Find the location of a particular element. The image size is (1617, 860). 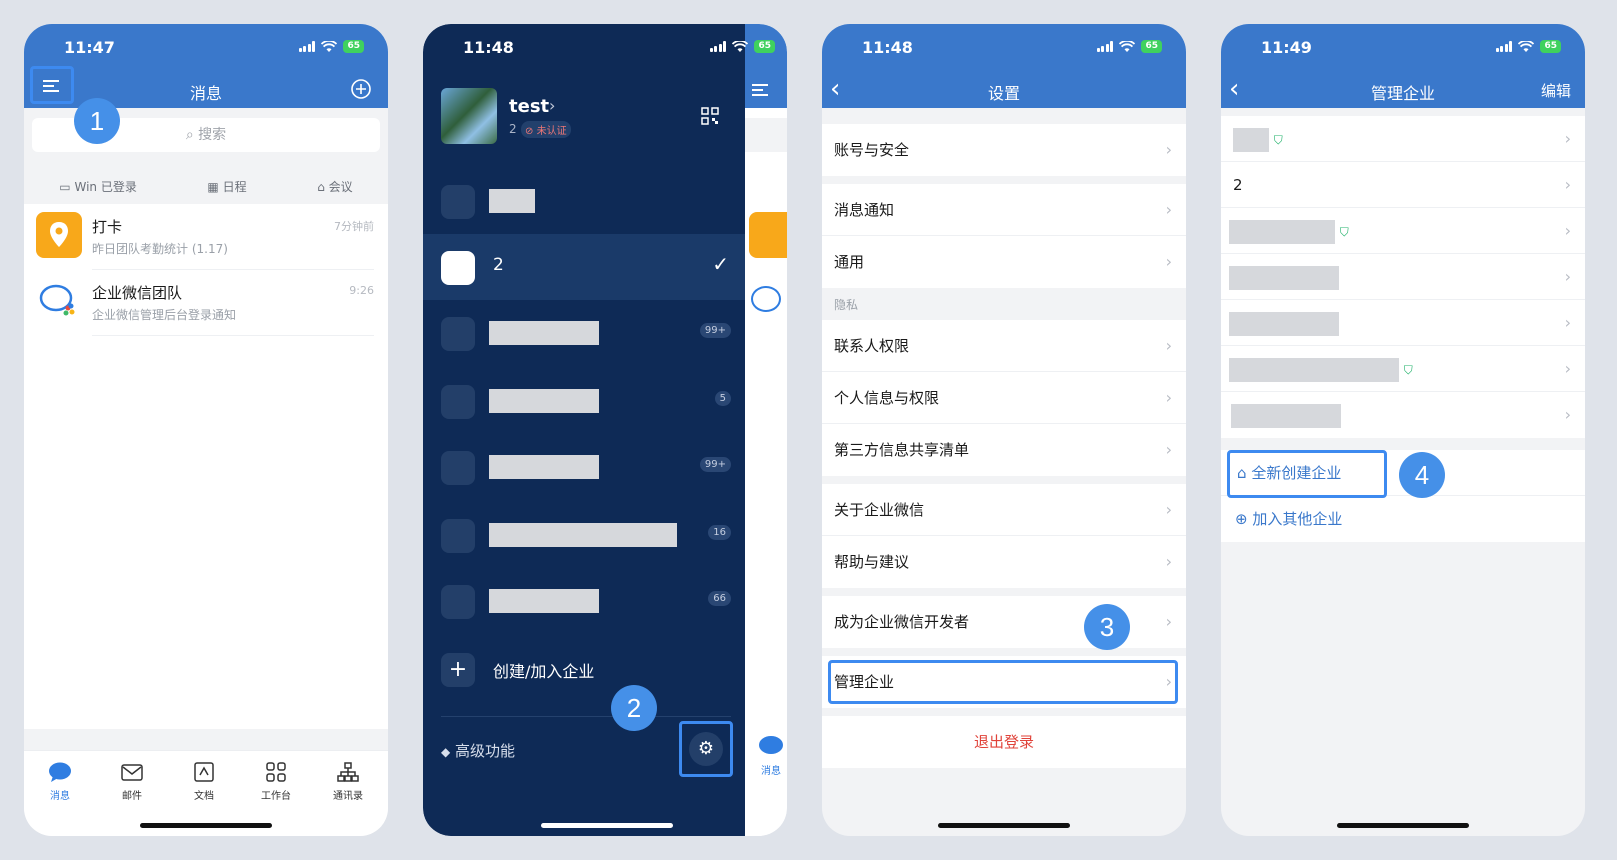

unread-badge: 99+ is located at coordinates (715, 464).